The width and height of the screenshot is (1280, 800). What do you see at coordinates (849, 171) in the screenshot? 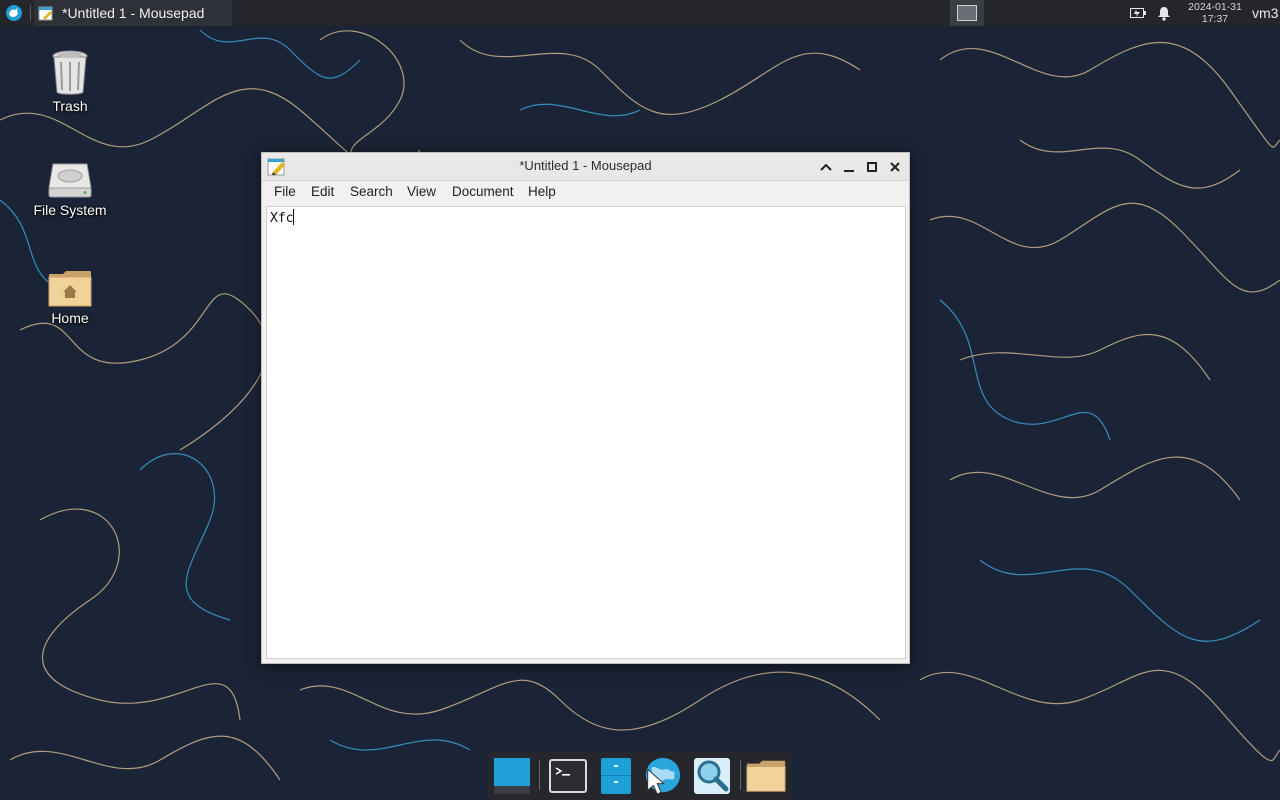
I see `minimize-icon` at bounding box center [849, 171].